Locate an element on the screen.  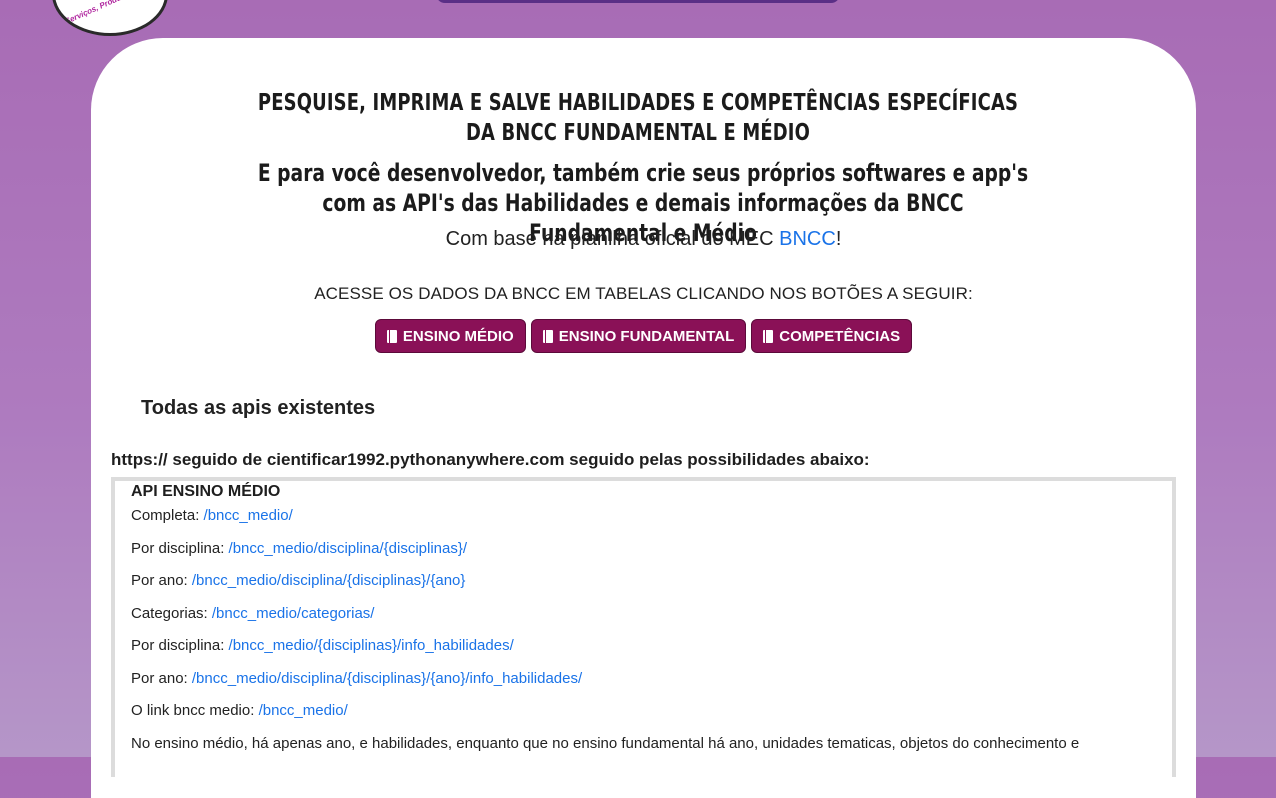
ensino-medio-button: ENSINO MÉDIO is located at coordinates (450, 336).